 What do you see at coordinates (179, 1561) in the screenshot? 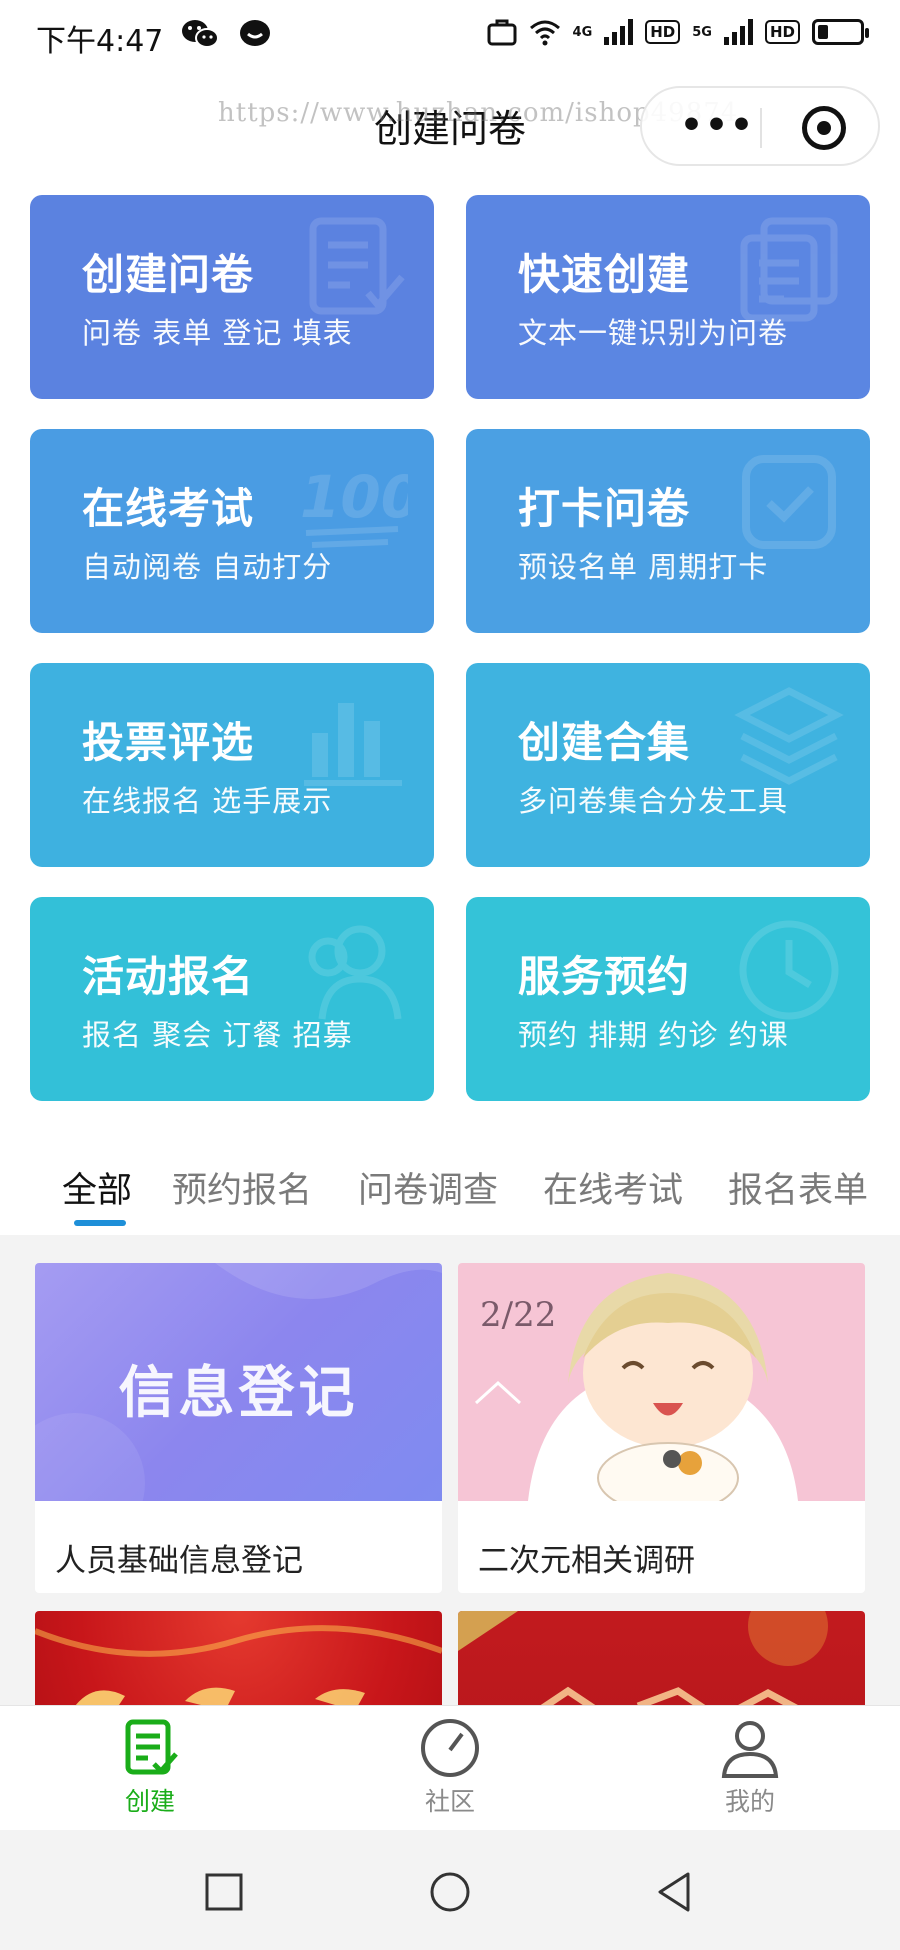
I see `template-name: 人员基础信息登记` at bounding box center [179, 1561].